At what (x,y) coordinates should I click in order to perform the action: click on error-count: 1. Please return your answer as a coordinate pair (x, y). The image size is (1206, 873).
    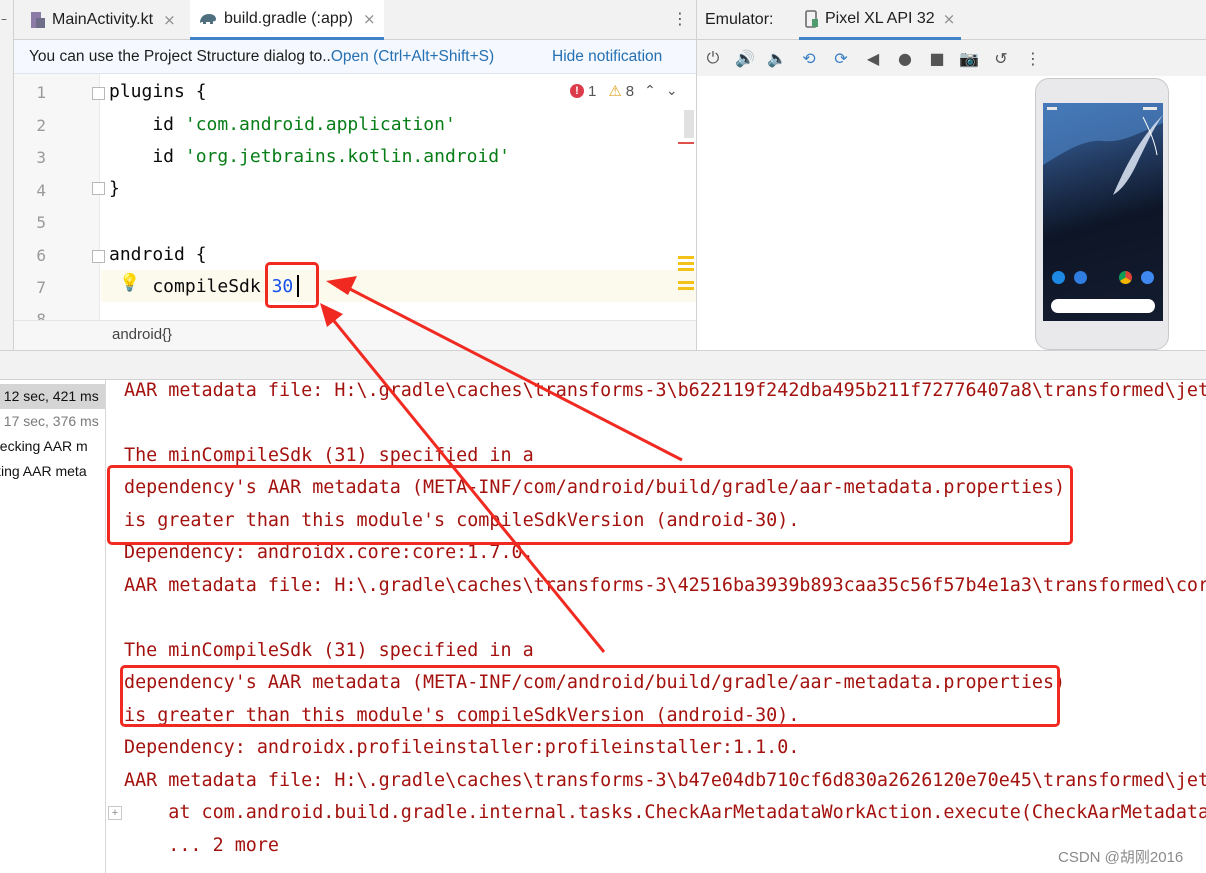
    Looking at the image, I should click on (592, 91).